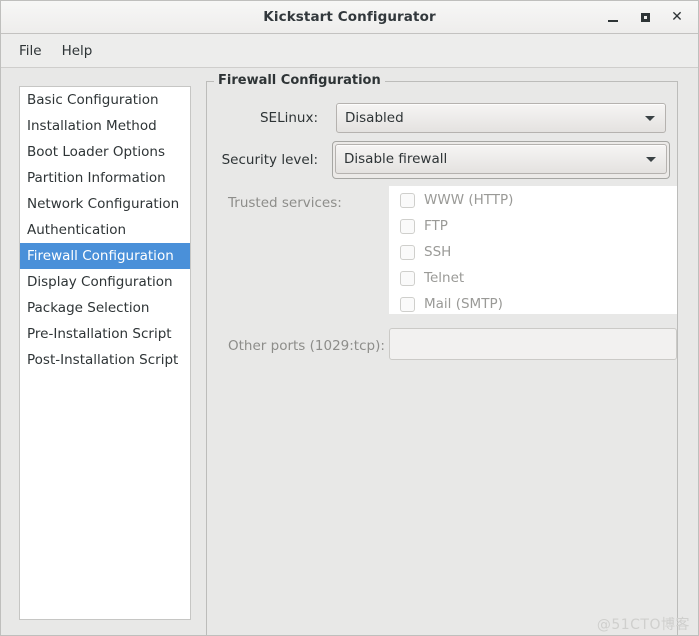  I want to click on service-row: FTP, so click(533, 226).